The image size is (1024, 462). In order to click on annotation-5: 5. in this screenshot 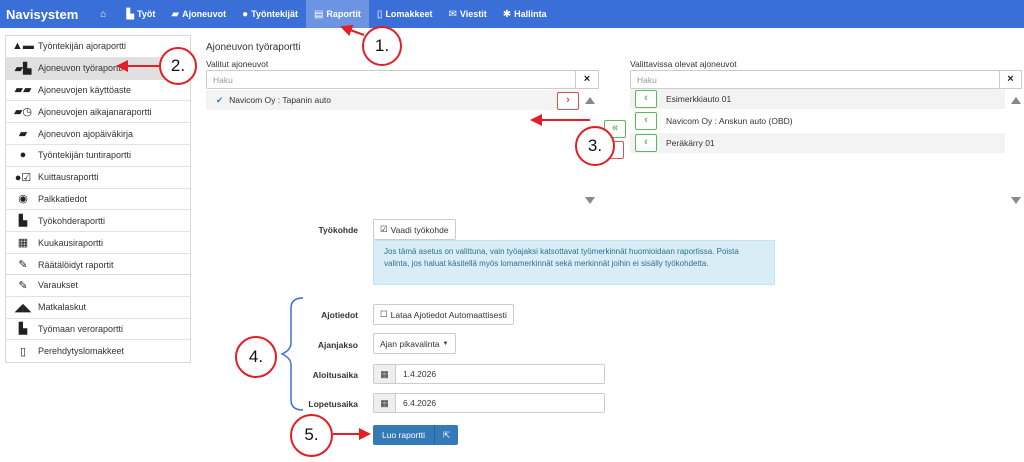, I will do `click(311, 435)`.